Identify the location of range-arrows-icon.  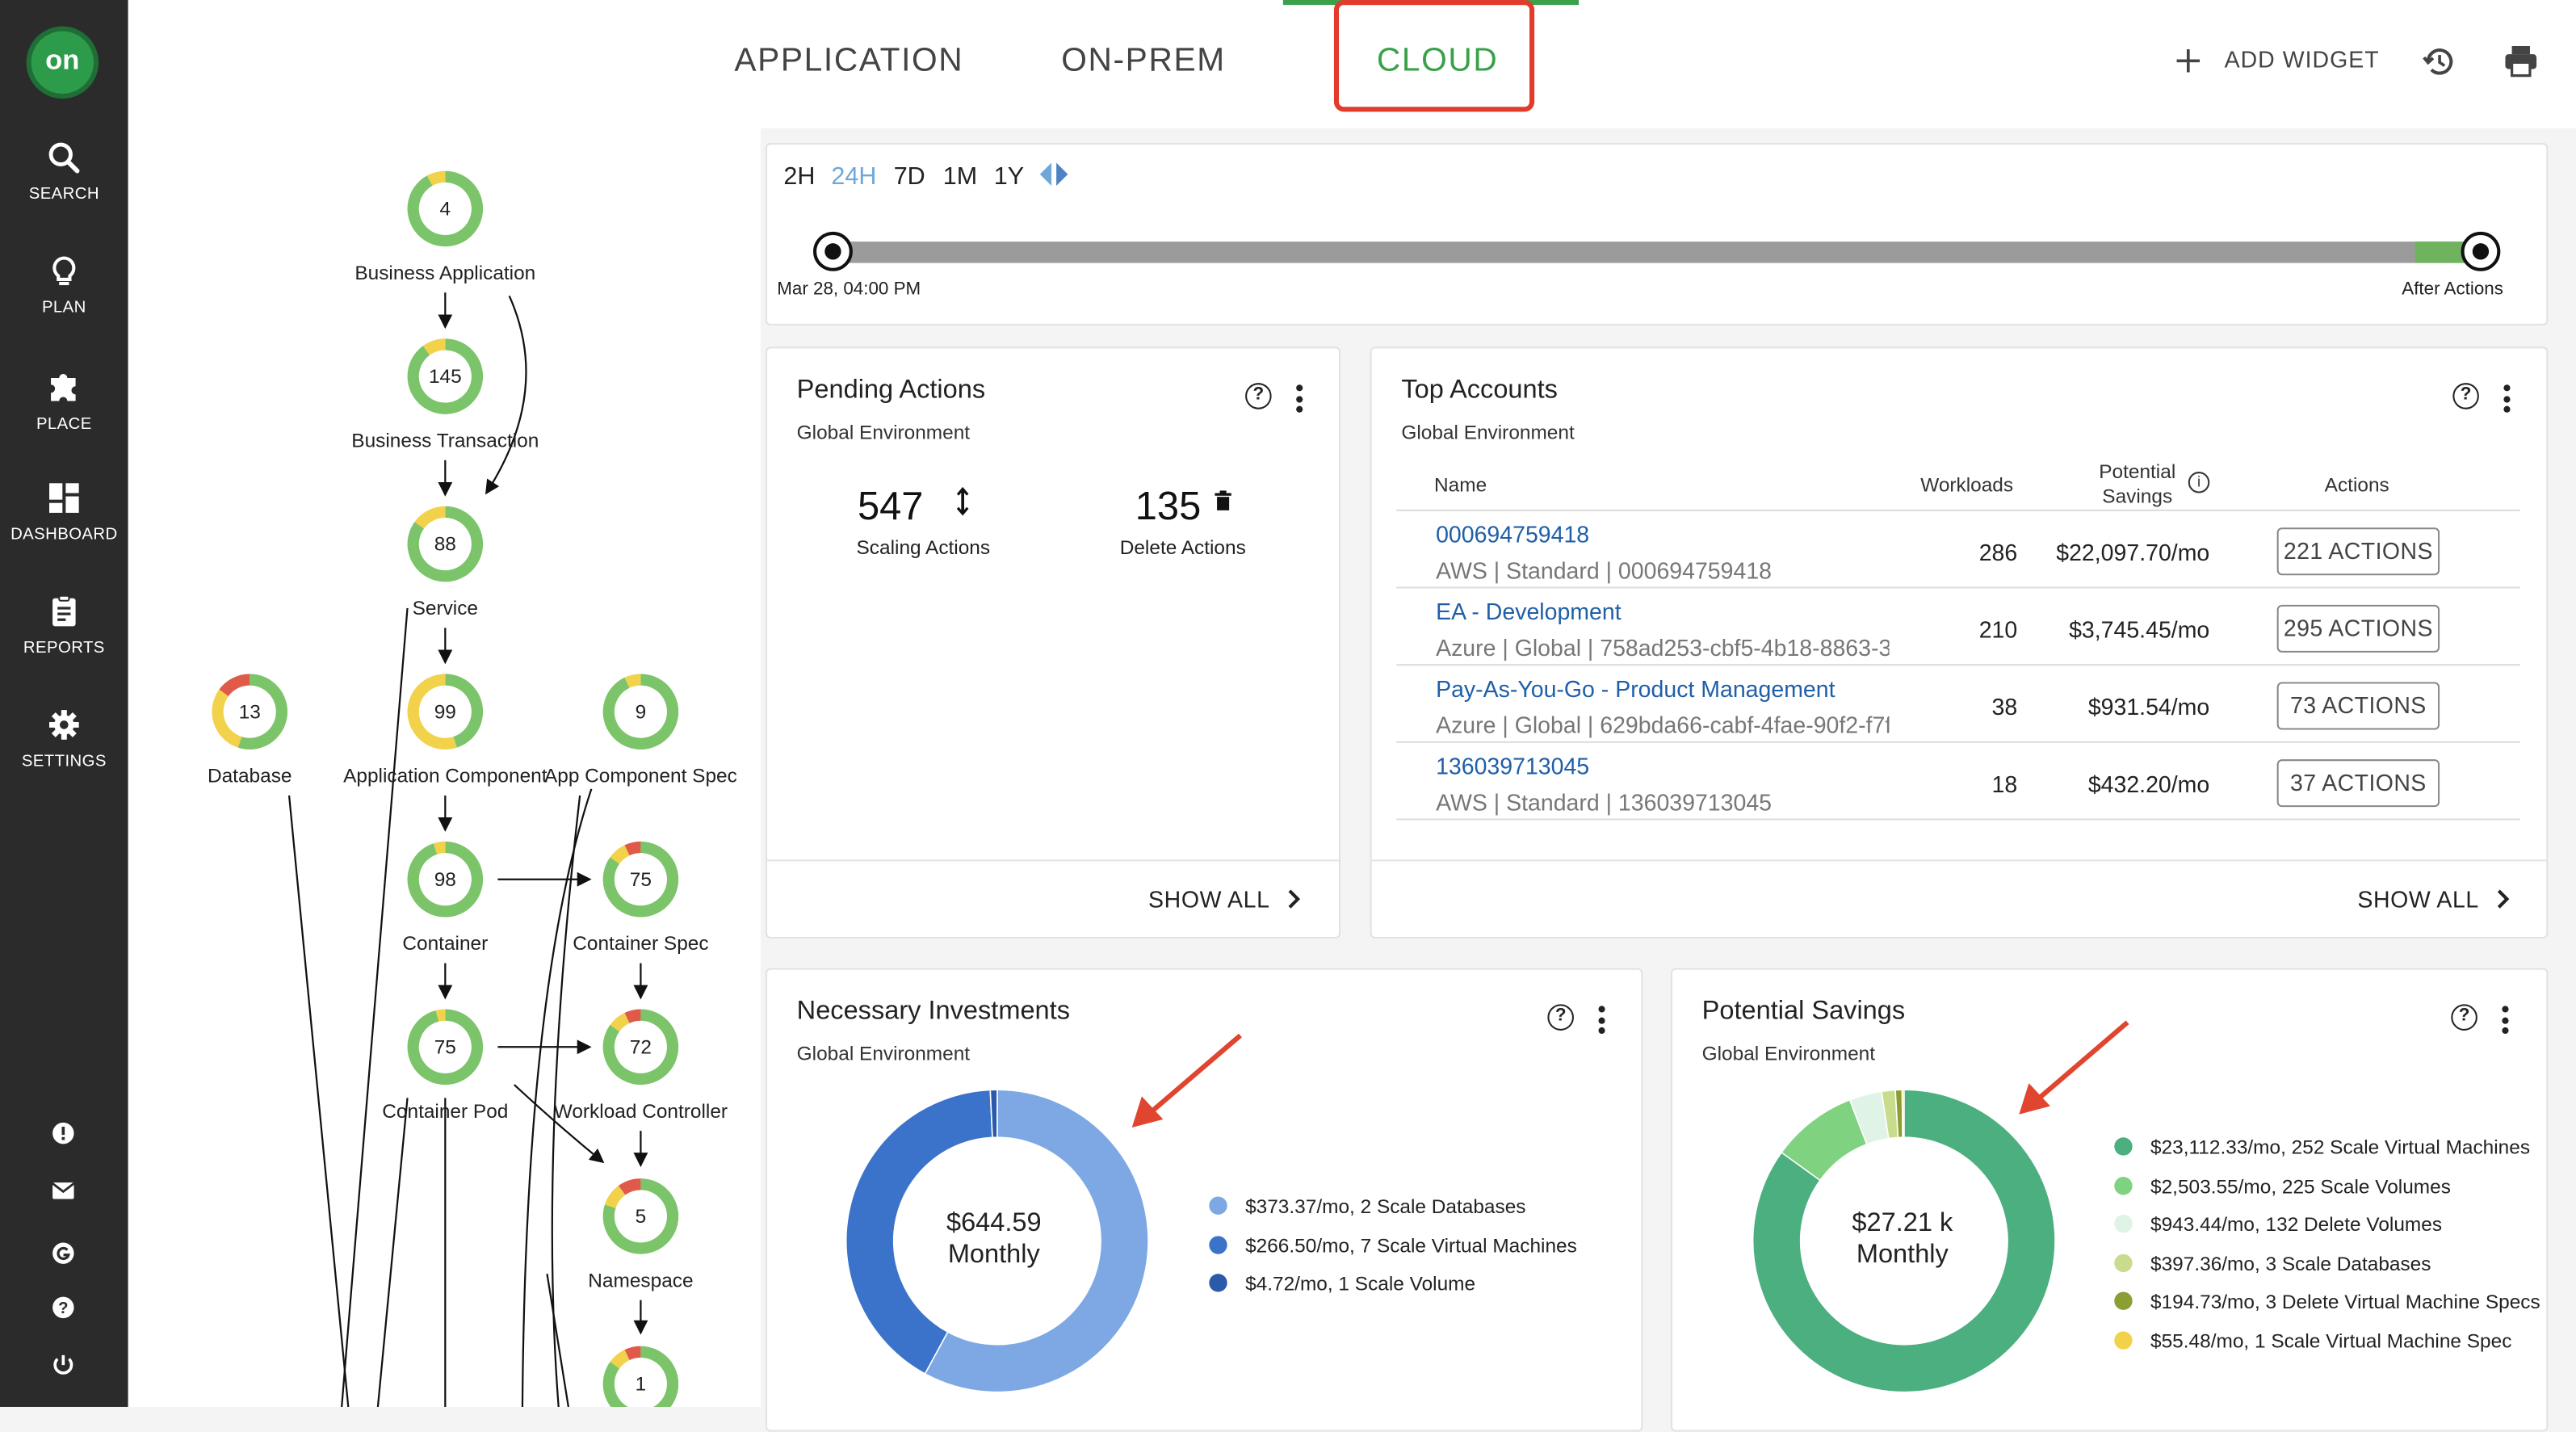
(1055, 174).